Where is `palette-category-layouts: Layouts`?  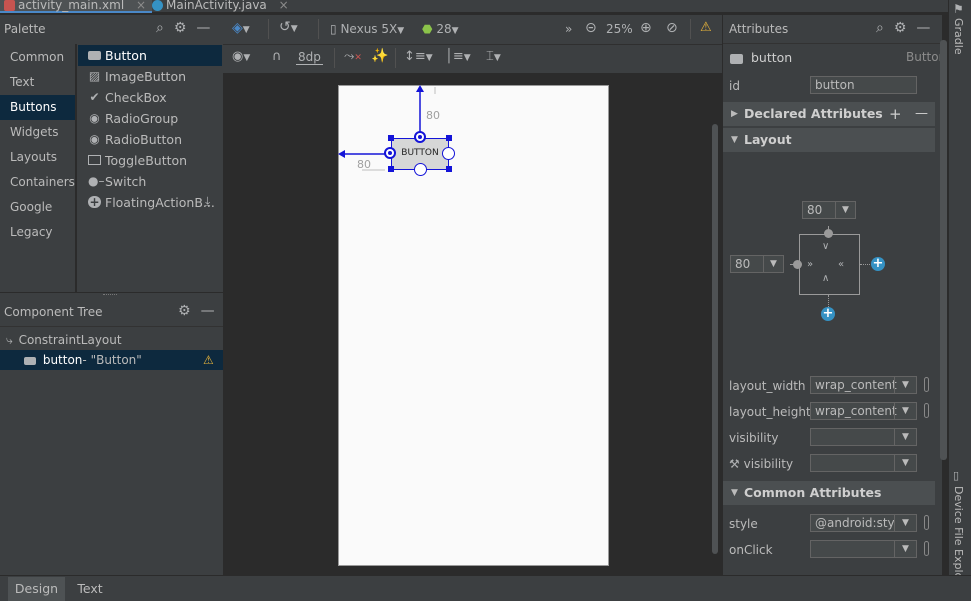 palette-category-layouts: Layouts is located at coordinates (37, 157).